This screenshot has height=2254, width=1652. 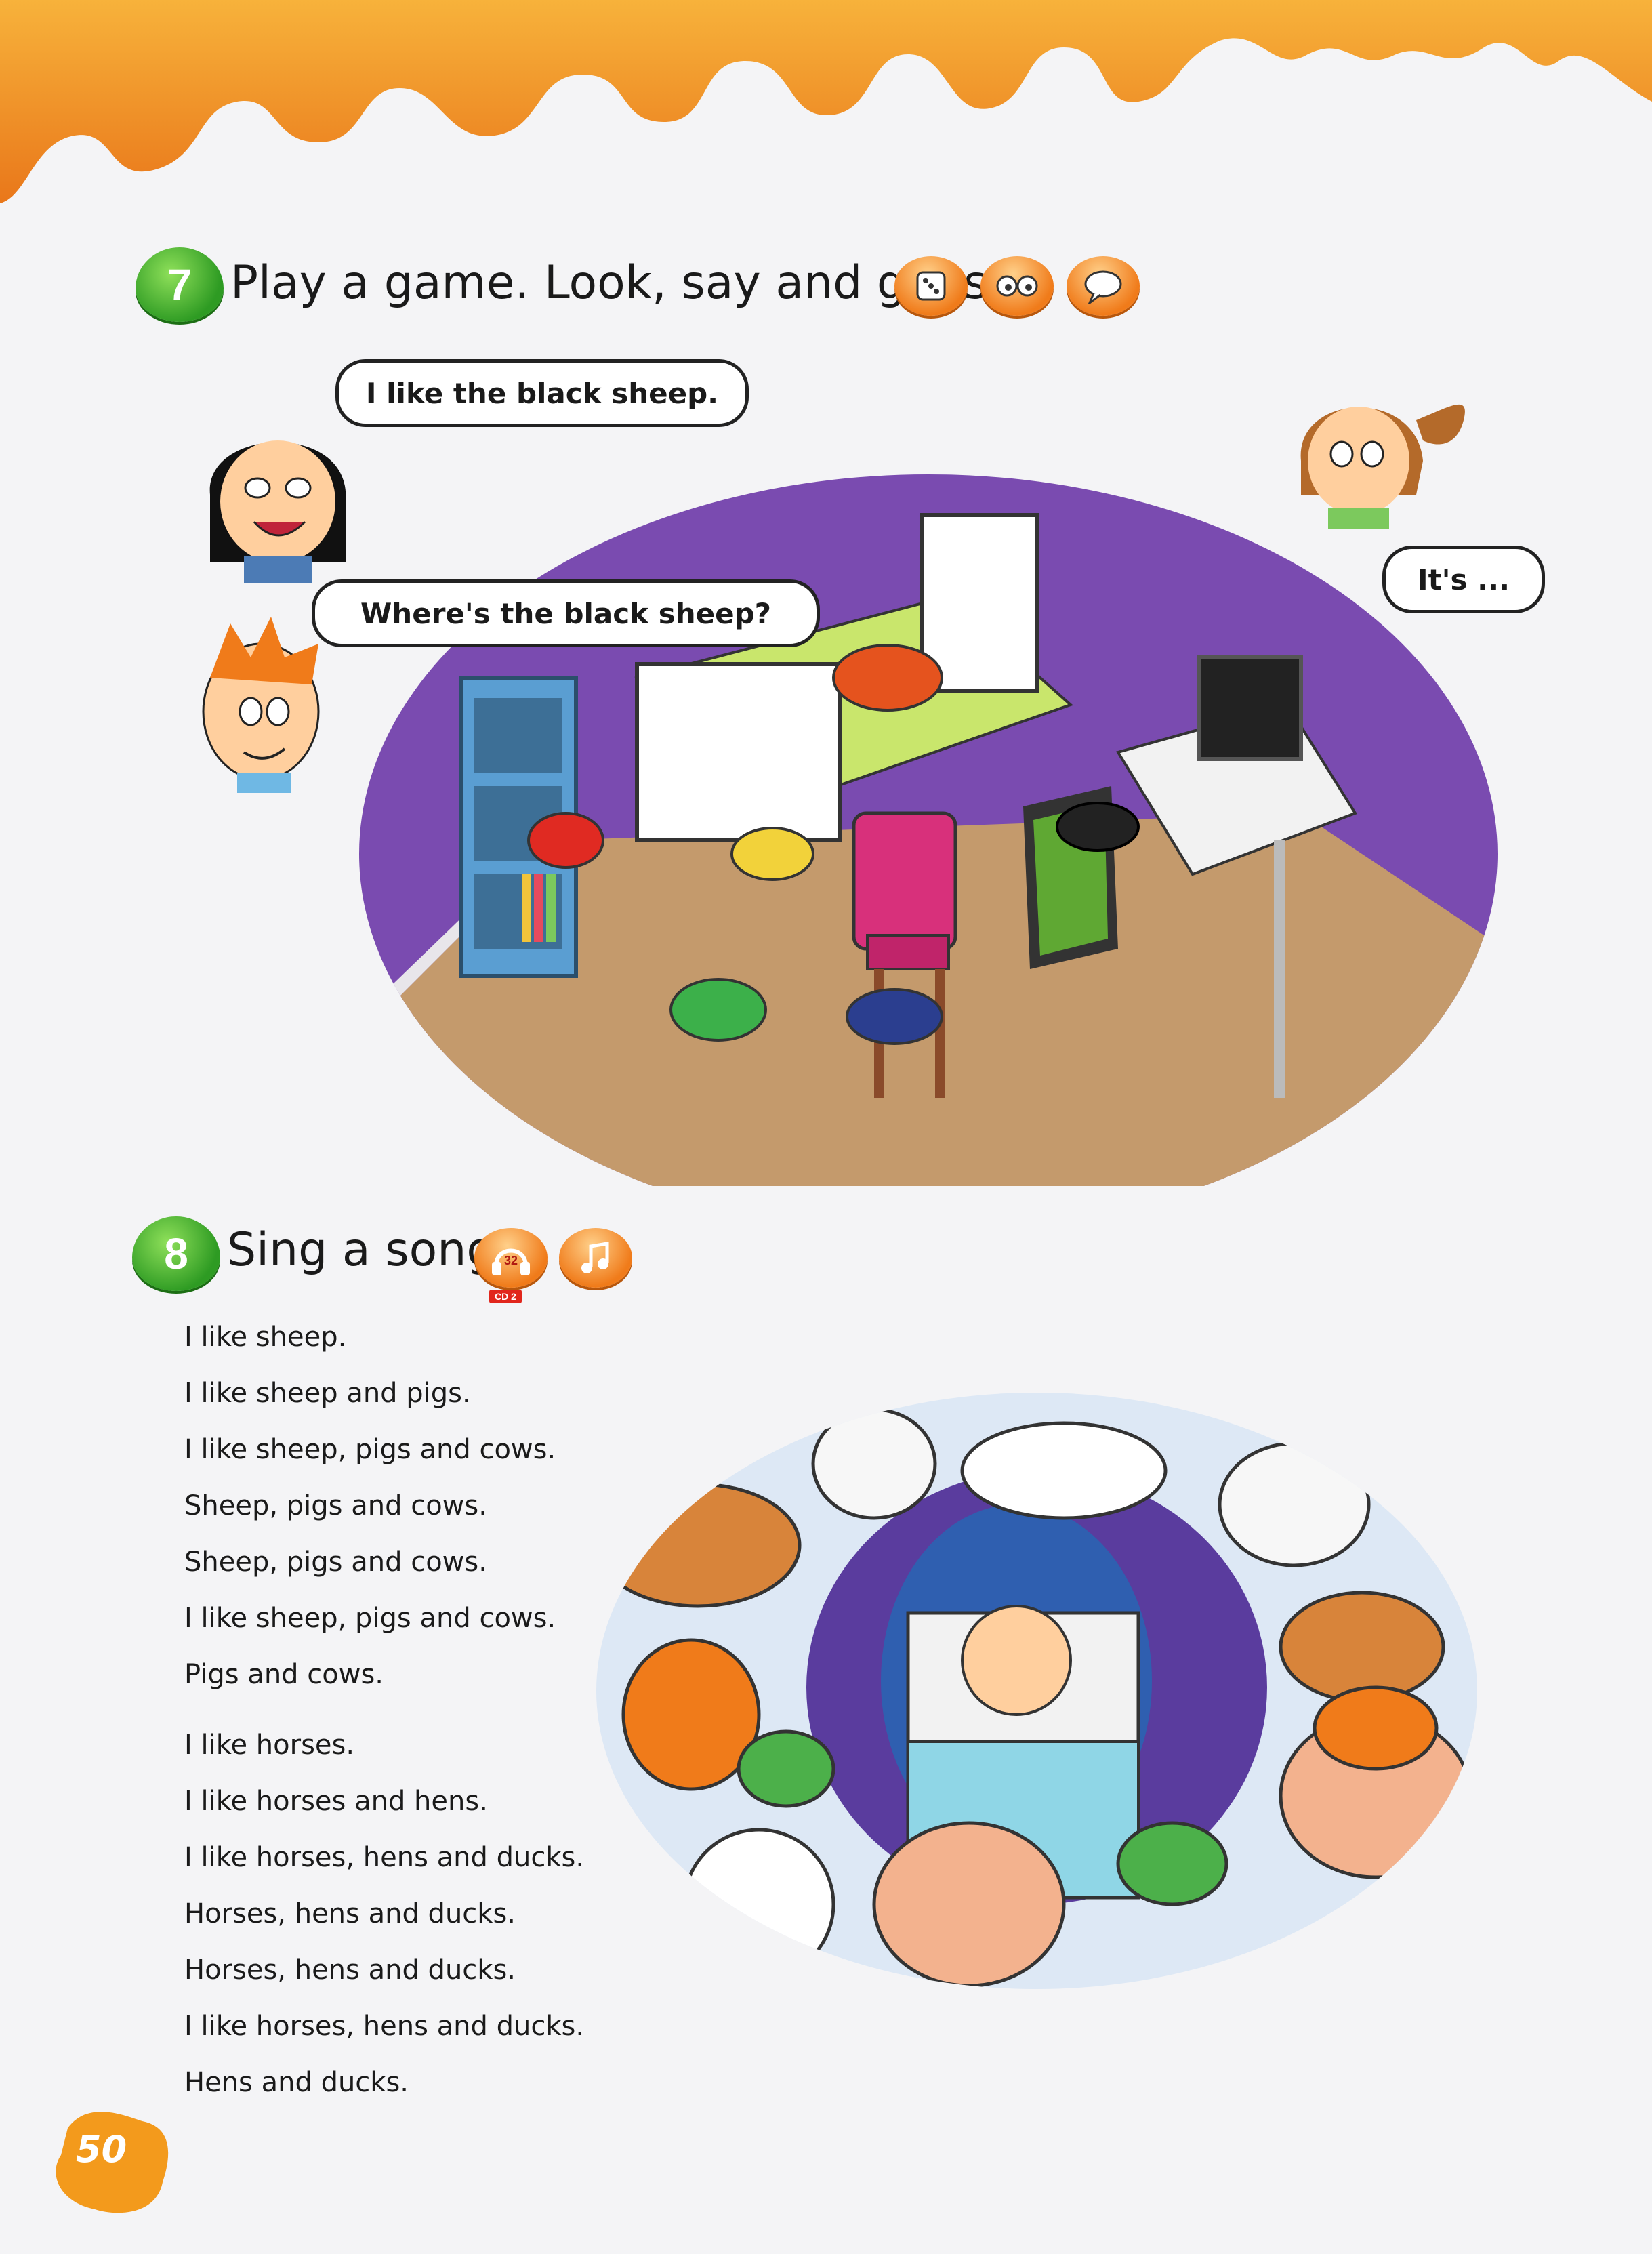 I want to click on lyric-line: I like sheep and pigs., so click(x=327, y=1393).